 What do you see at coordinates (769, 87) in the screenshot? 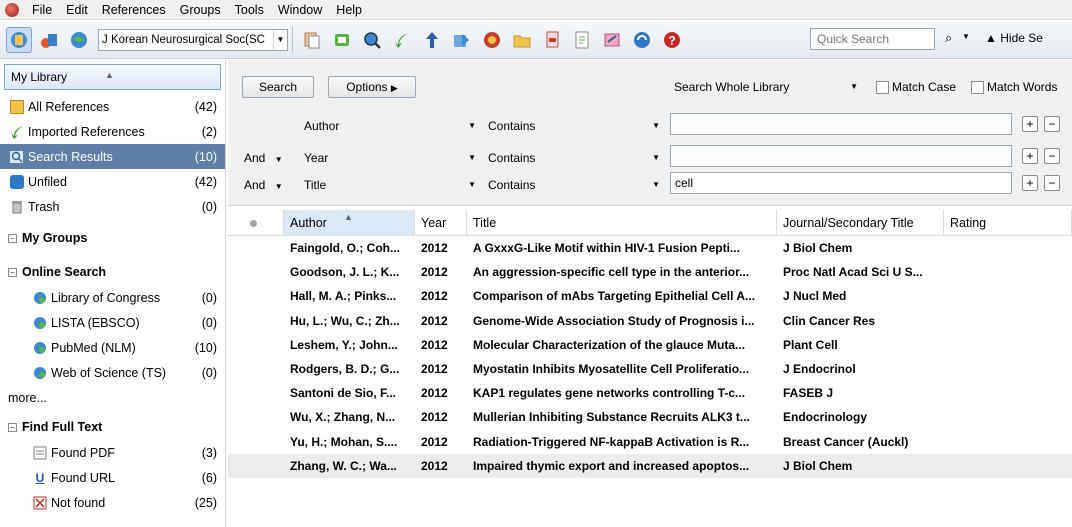
I see `search-scope-select: Search Whole Library ▼` at bounding box center [769, 87].